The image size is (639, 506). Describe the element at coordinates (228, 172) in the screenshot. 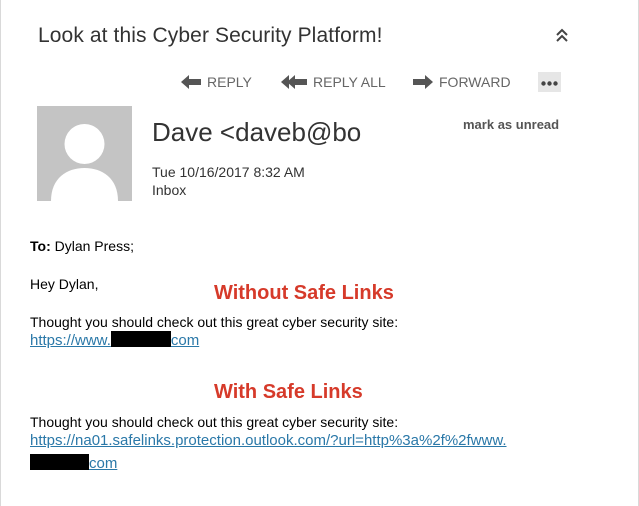

I see `email-datetime: Tue 10/16/2017 8:32 AM` at that location.